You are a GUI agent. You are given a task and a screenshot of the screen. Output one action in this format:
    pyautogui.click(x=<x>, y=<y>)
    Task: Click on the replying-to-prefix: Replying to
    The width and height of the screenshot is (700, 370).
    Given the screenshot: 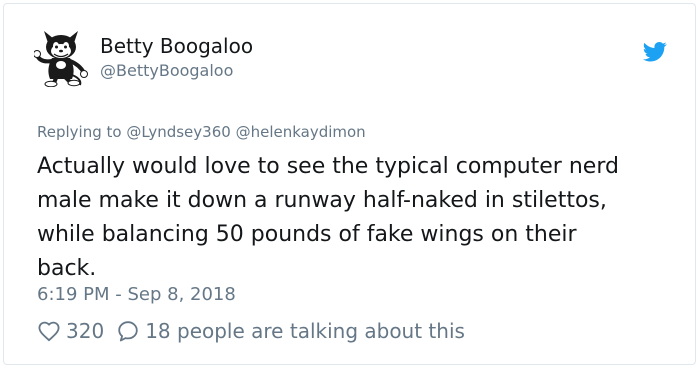 What is the action you would take?
    pyautogui.click(x=79, y=132)
    